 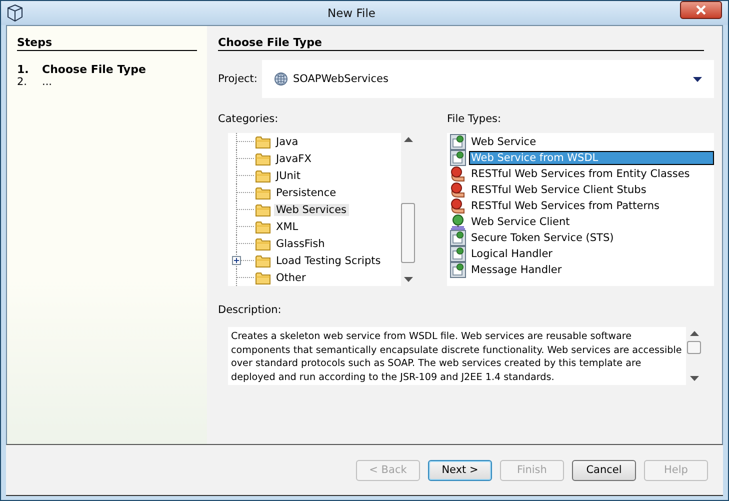 I want to click on category-item: Java, so click(x=287, y=142).